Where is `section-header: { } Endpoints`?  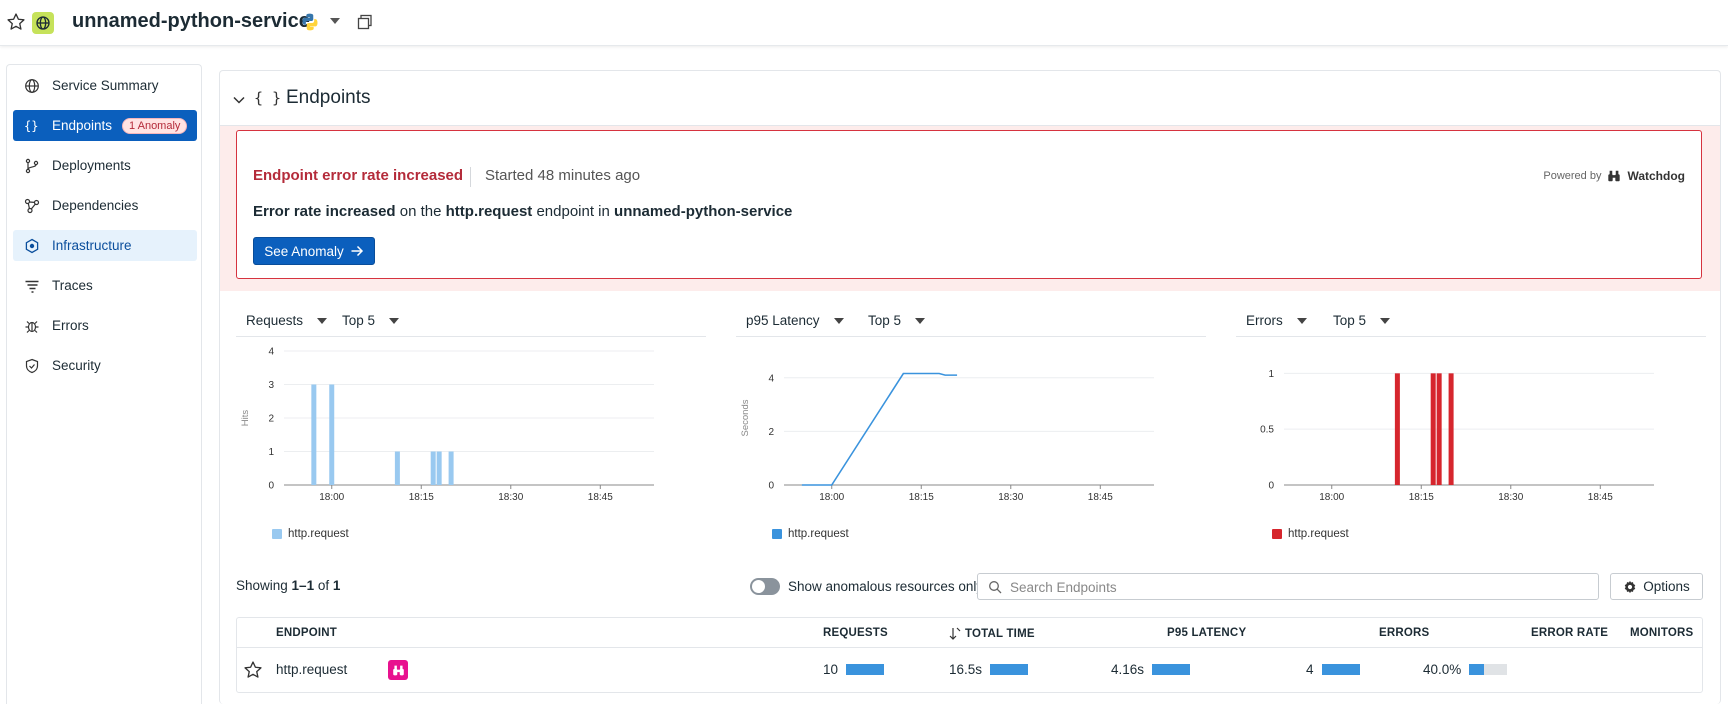 section-header: { } Endpoints is located at coordinates (970, 98).